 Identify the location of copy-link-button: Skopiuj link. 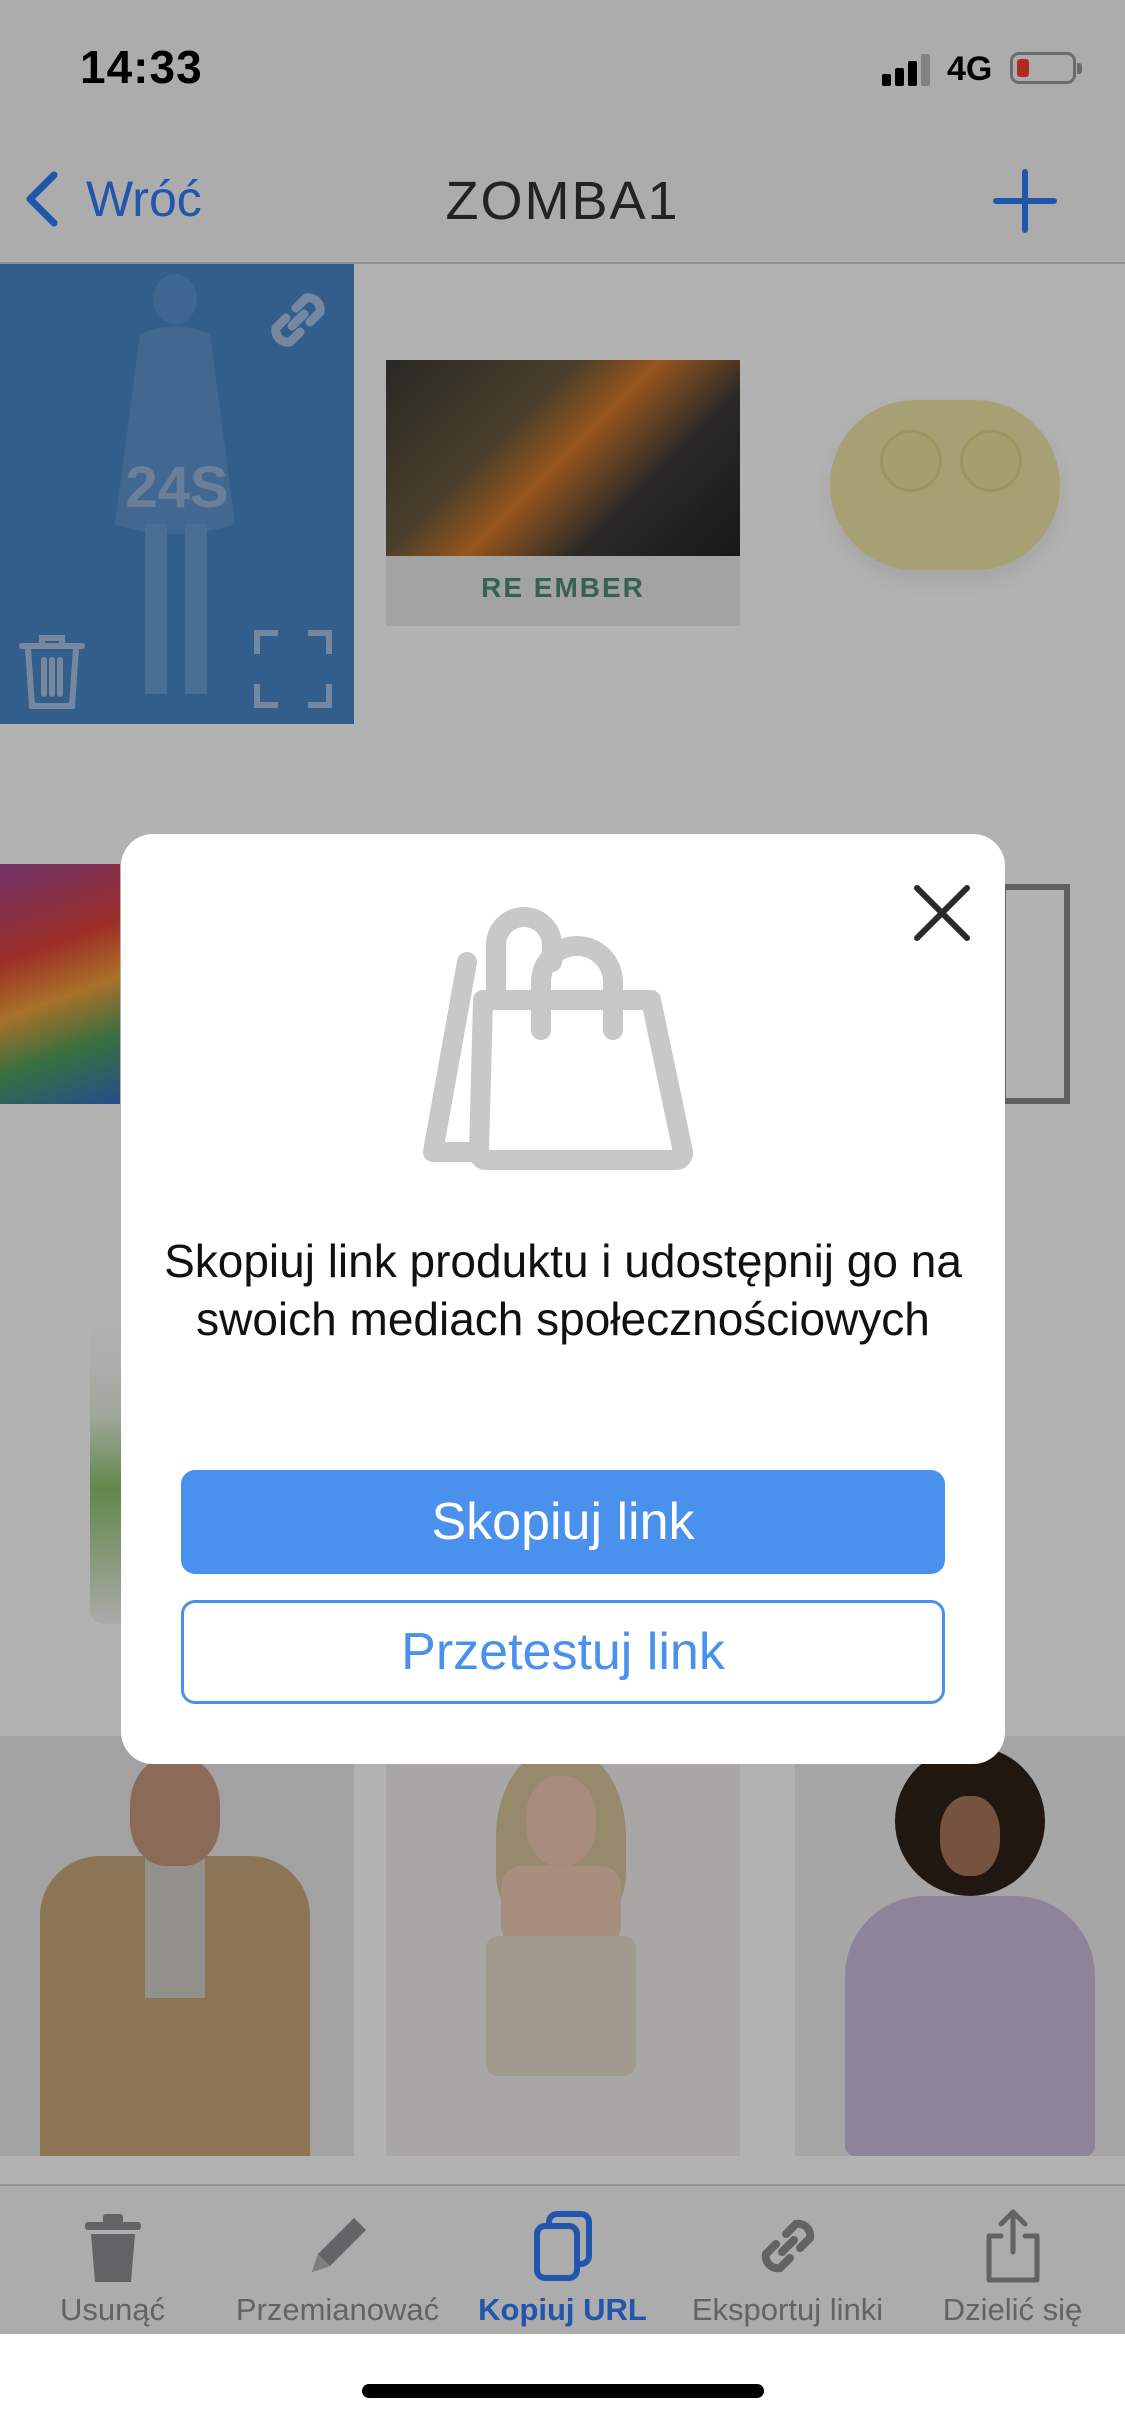
(563, 1522).